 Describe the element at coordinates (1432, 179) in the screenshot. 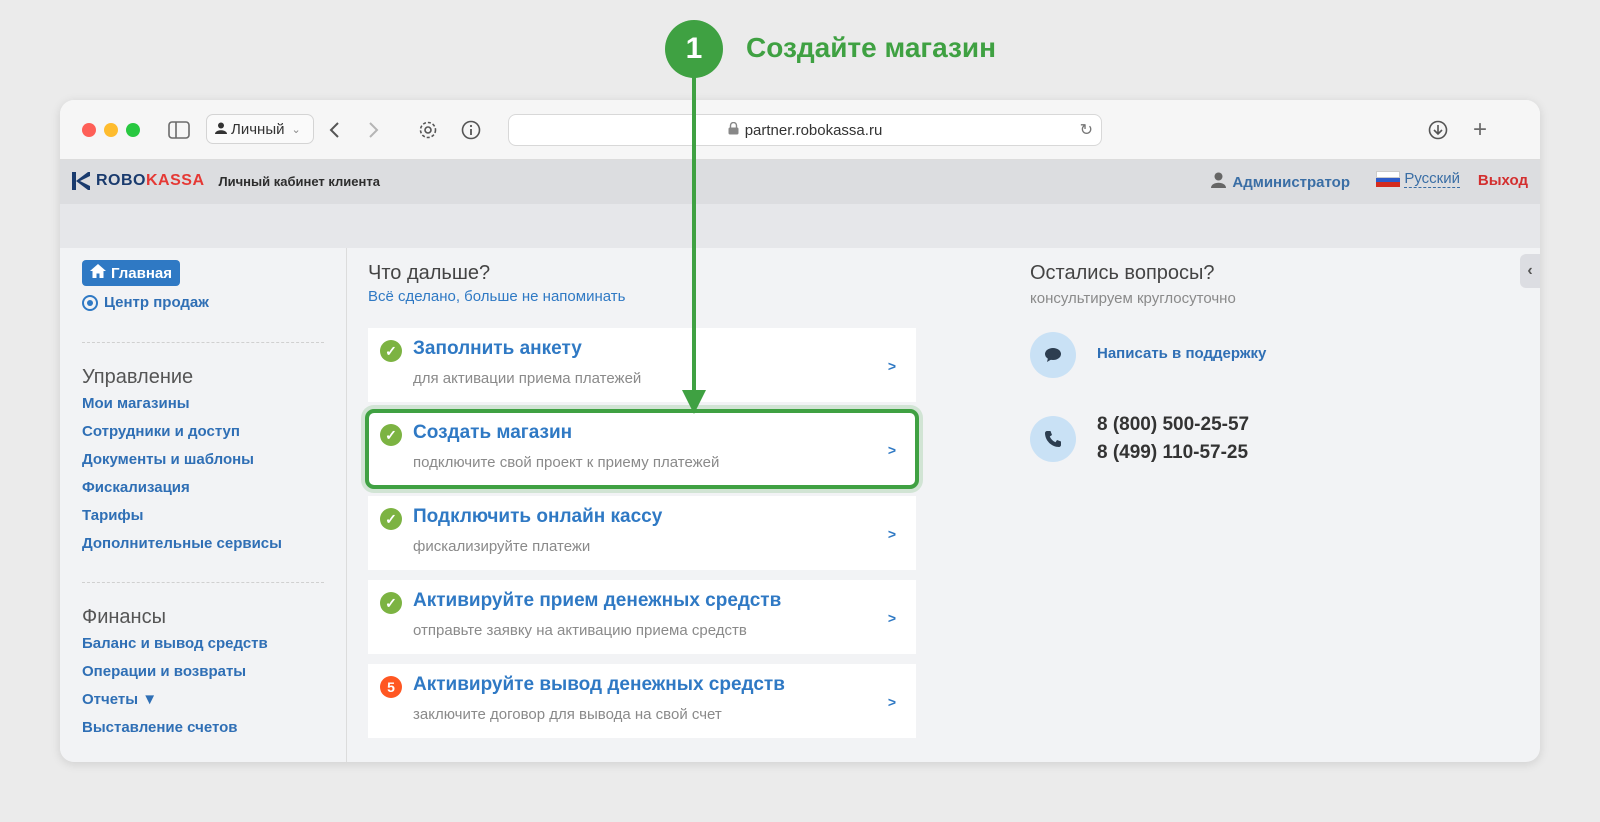

I see `language-label: Русский` at that location.